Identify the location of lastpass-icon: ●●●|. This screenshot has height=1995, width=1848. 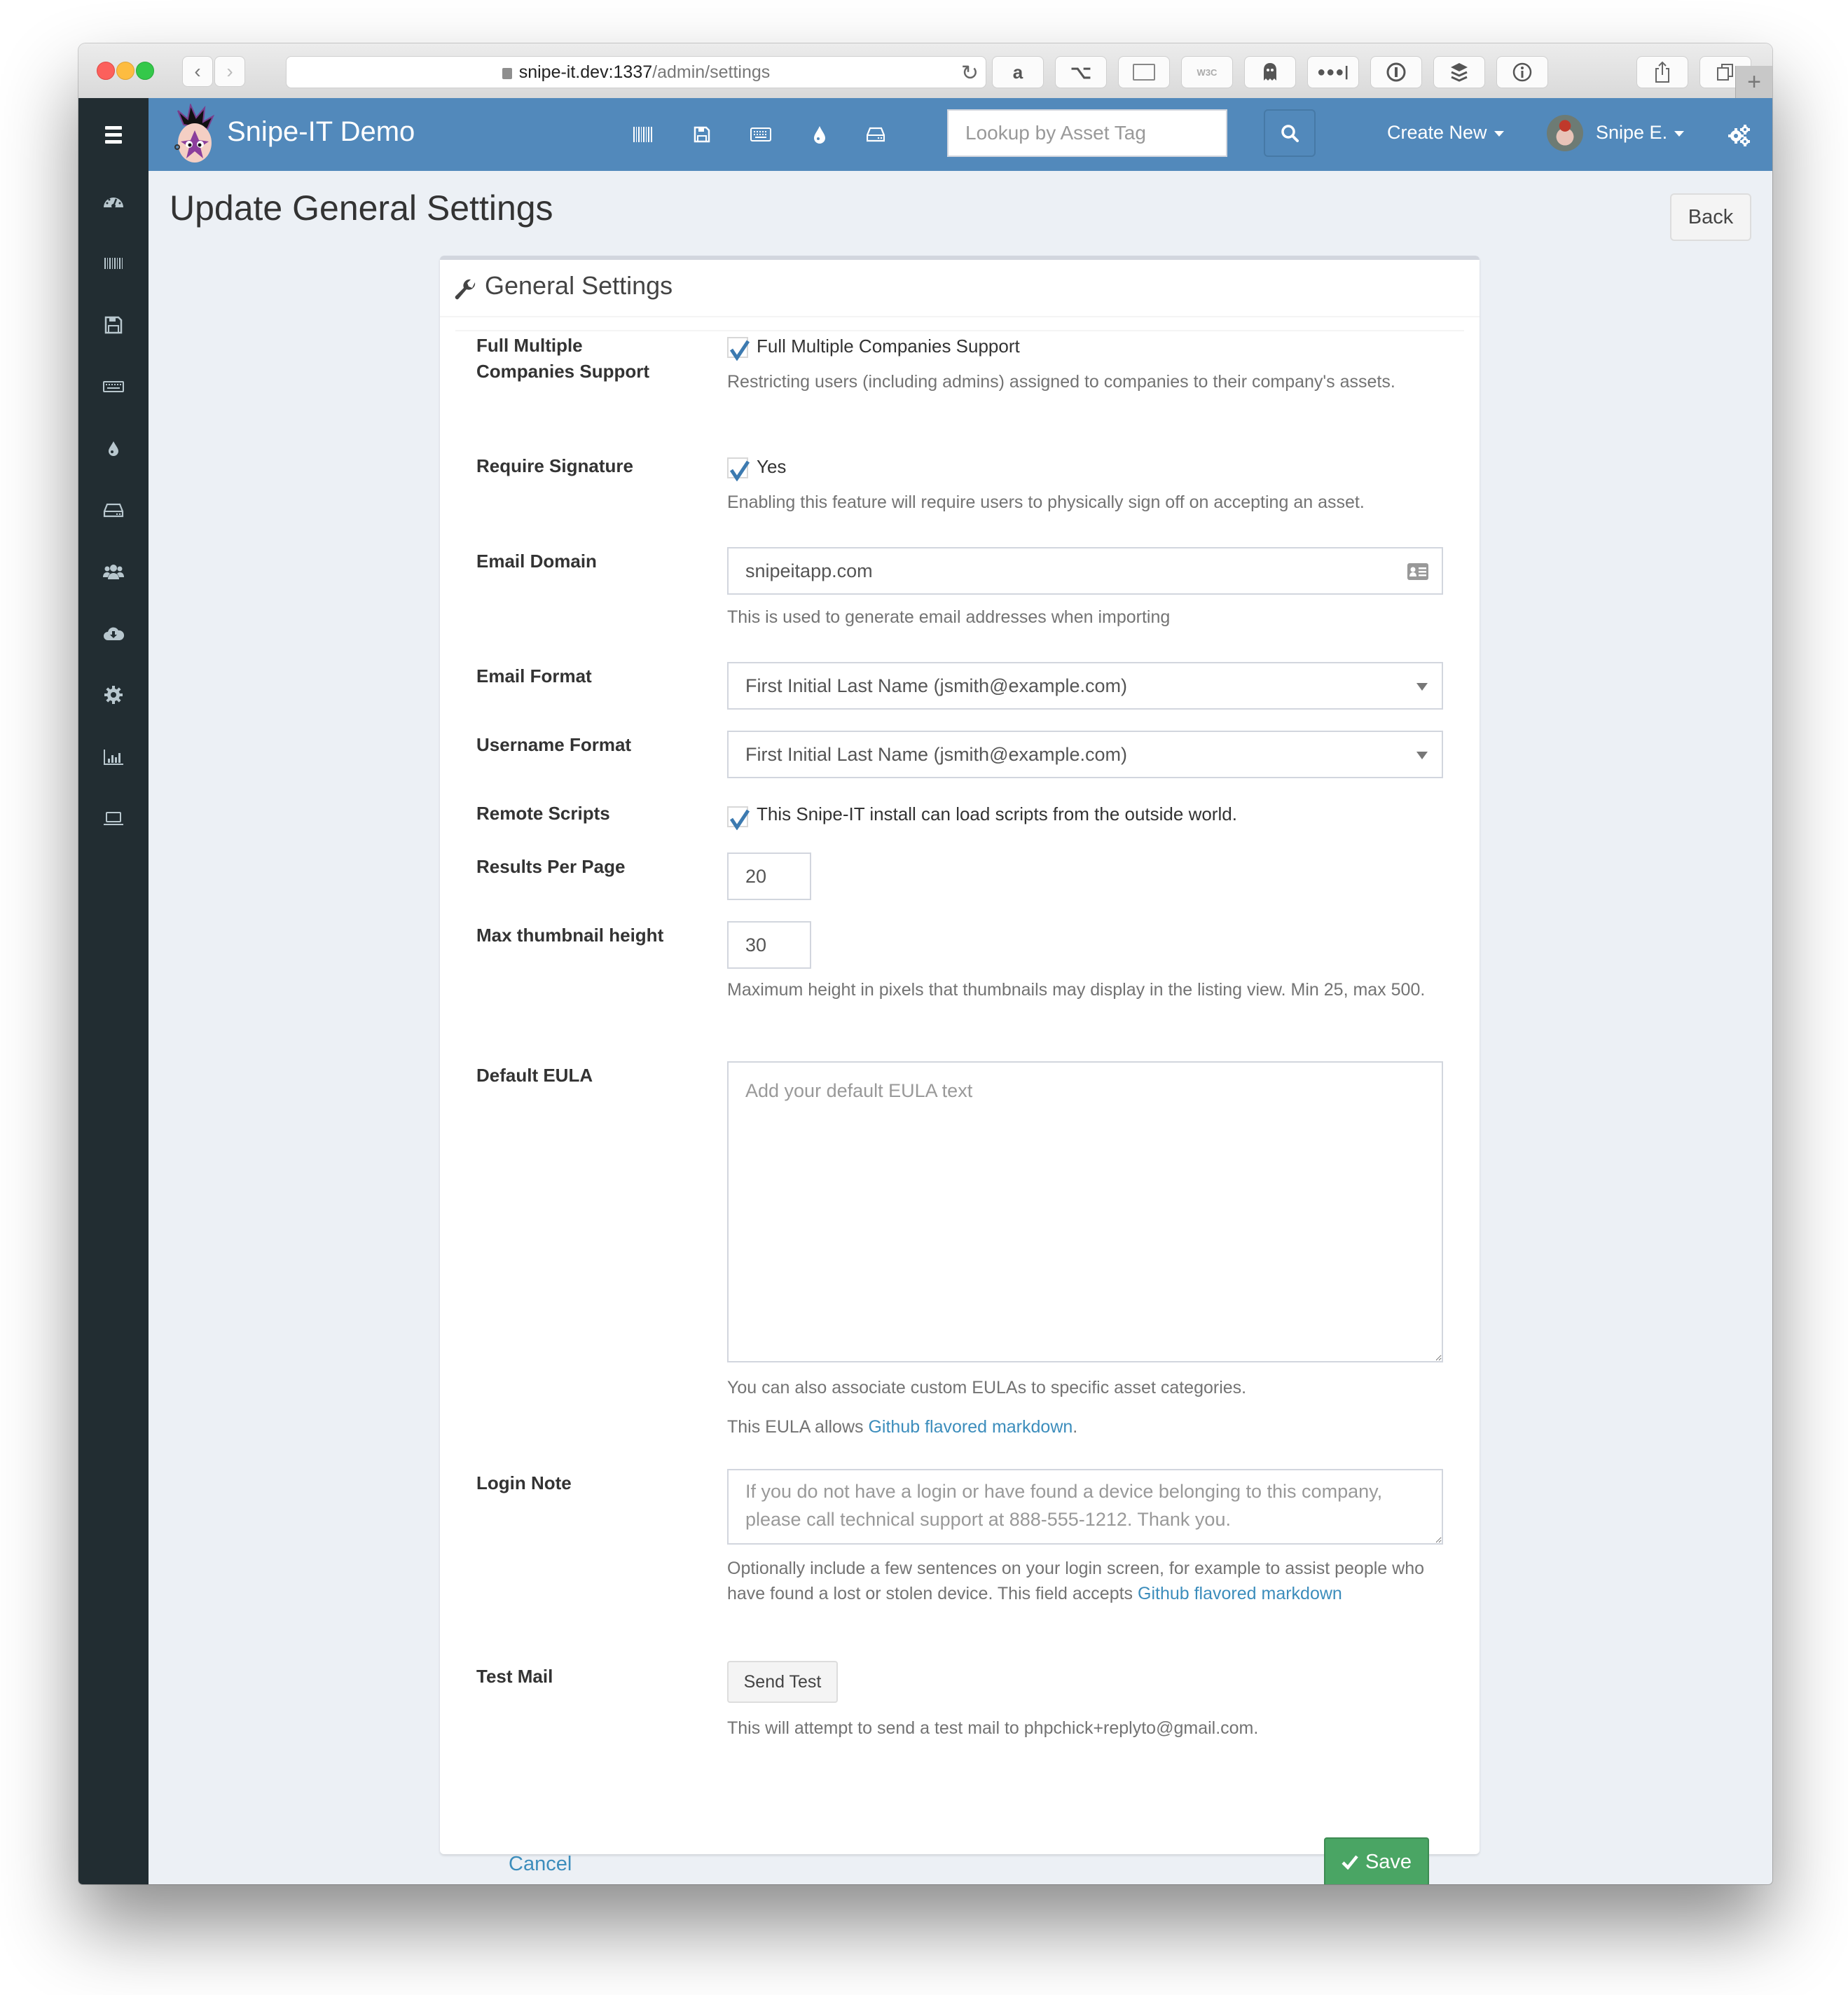
(1333, 72).